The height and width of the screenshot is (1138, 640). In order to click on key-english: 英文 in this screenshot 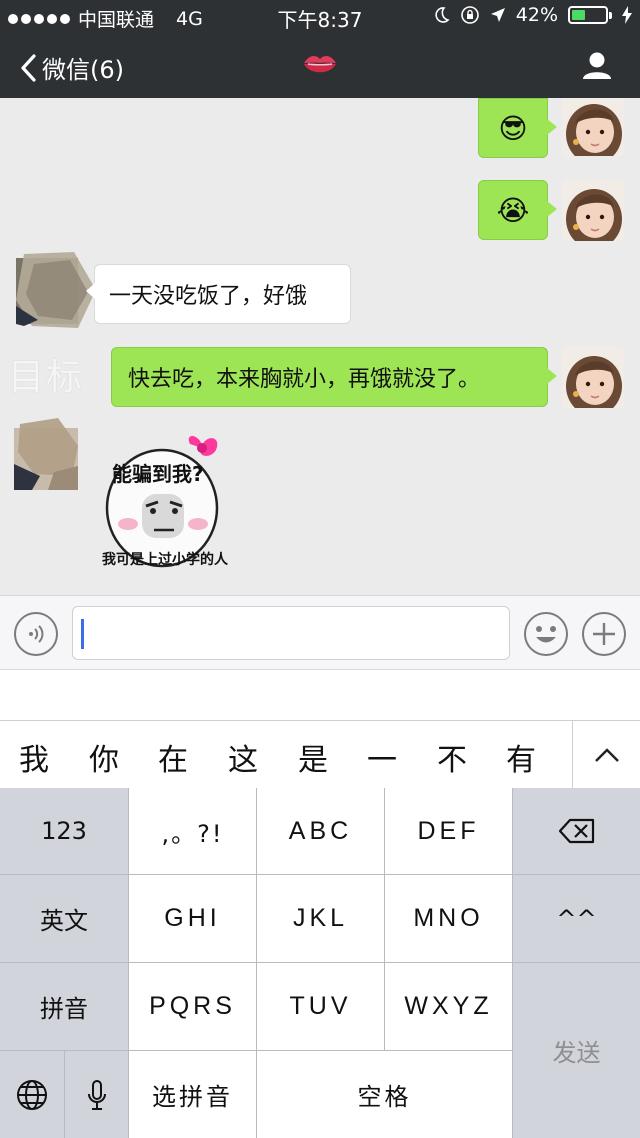, I will do `click(64, 918)`.